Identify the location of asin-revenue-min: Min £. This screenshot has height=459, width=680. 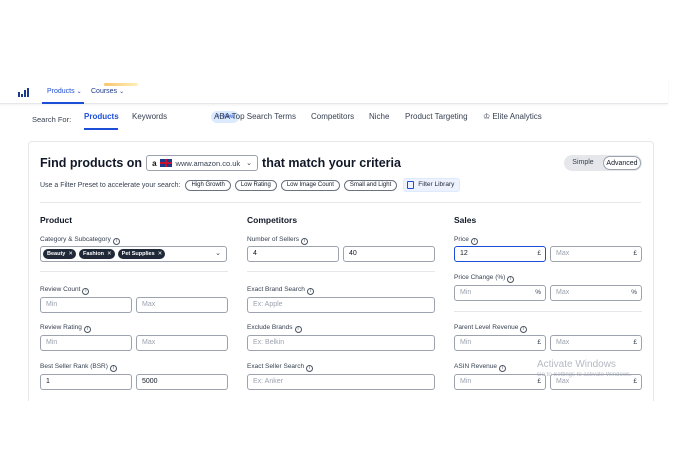
(500, 382).